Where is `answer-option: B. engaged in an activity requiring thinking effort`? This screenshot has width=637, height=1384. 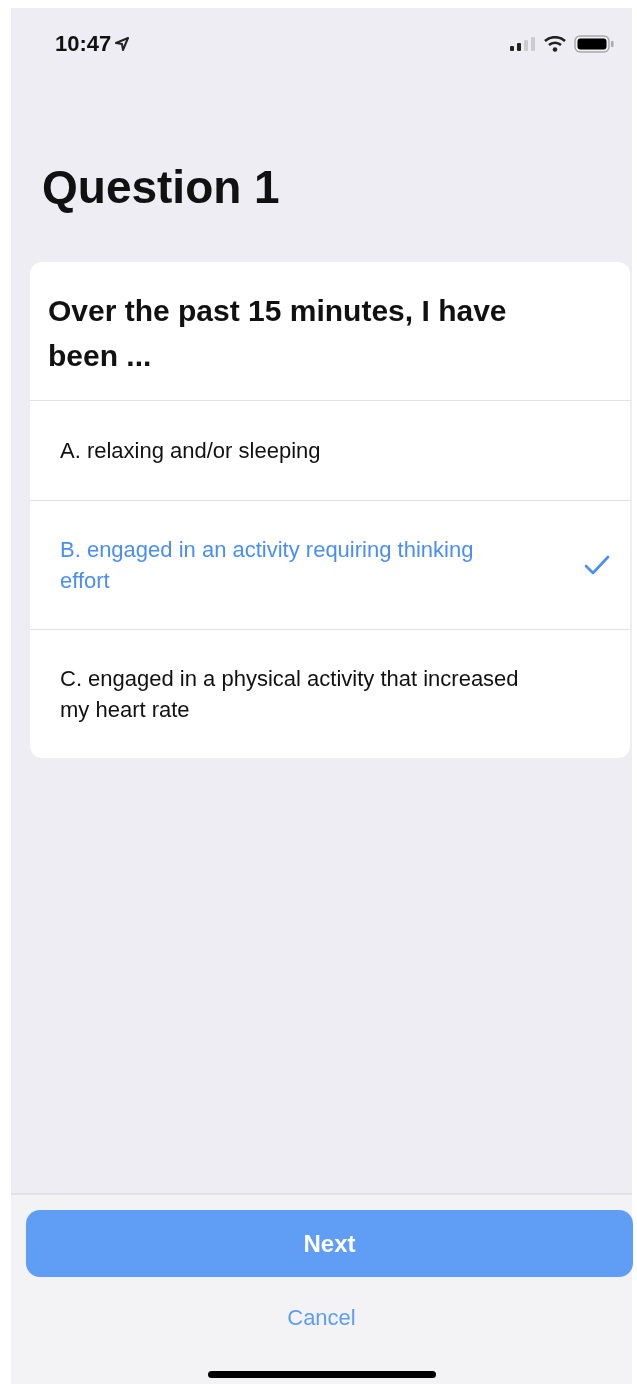 answer-option: B. engaged in an activity requiring thinking effort is located at coordinates (330, 564).